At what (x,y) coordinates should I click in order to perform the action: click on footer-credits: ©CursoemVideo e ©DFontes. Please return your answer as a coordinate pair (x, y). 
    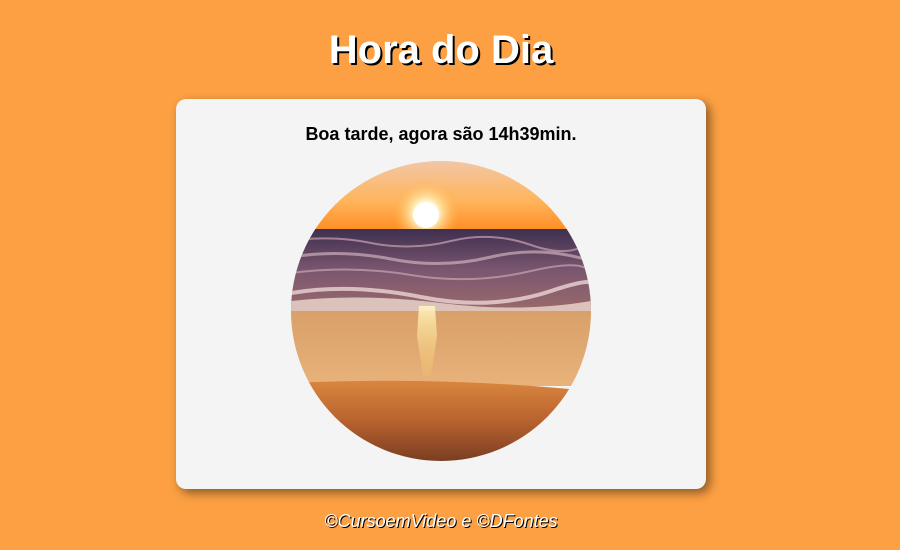
    Looking at the image, I should click on (441, 521).